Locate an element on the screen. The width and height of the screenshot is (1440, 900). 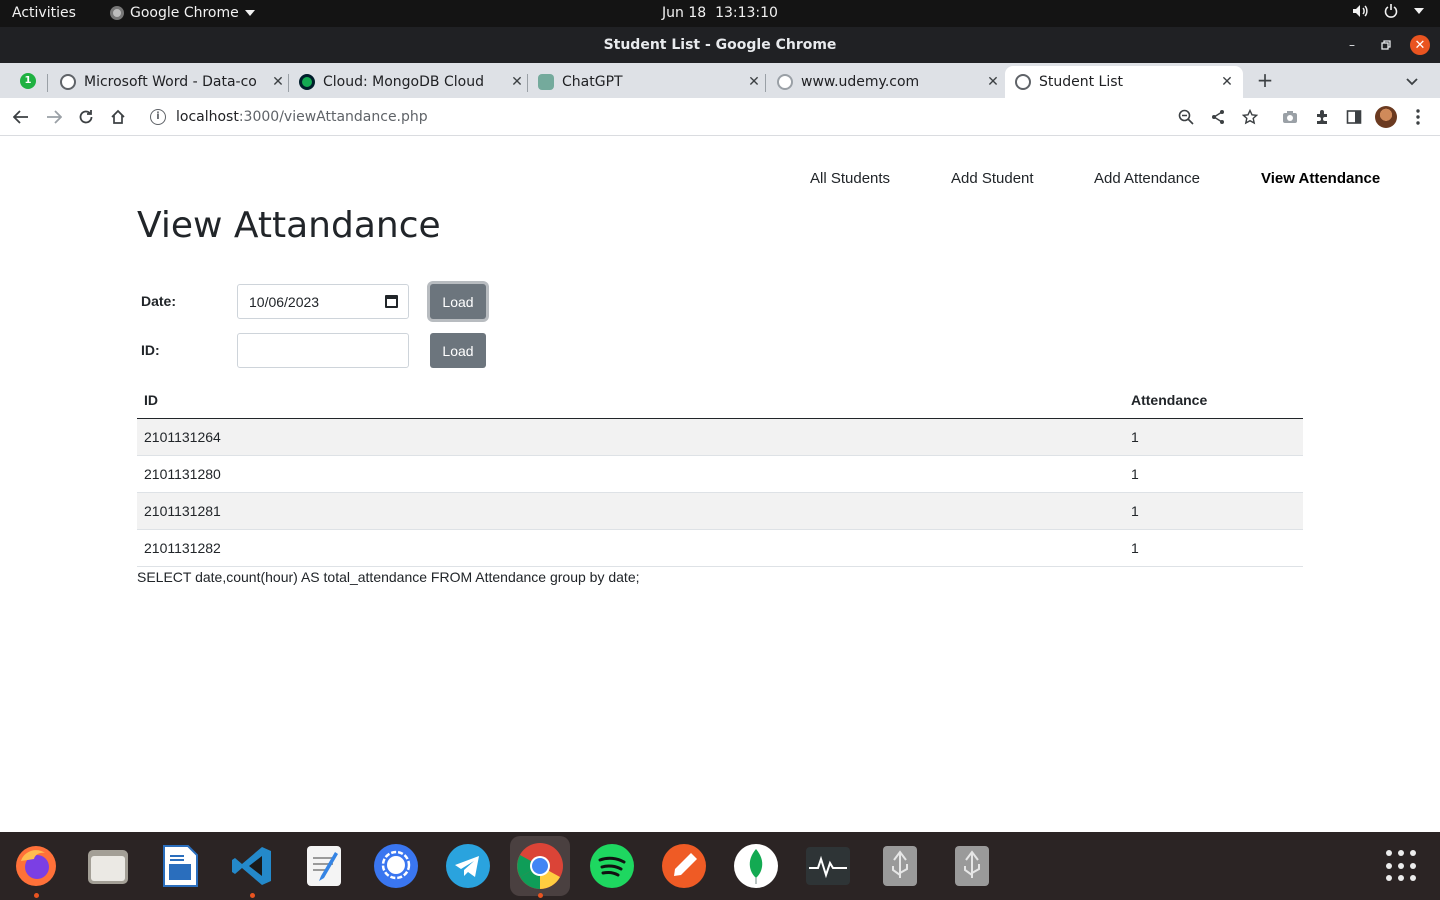
date-label: Date: is located at coordinates (159, 301).